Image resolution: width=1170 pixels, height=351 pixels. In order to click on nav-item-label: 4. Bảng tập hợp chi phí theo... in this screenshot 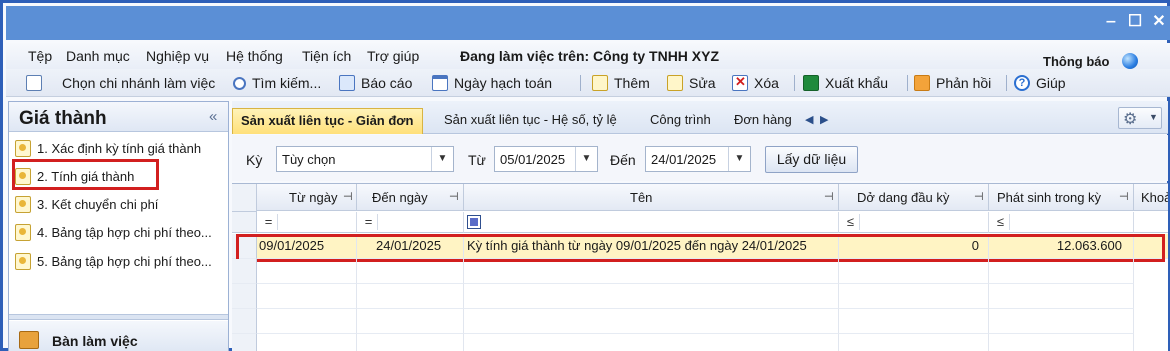, I will do `click(124, 232)`.